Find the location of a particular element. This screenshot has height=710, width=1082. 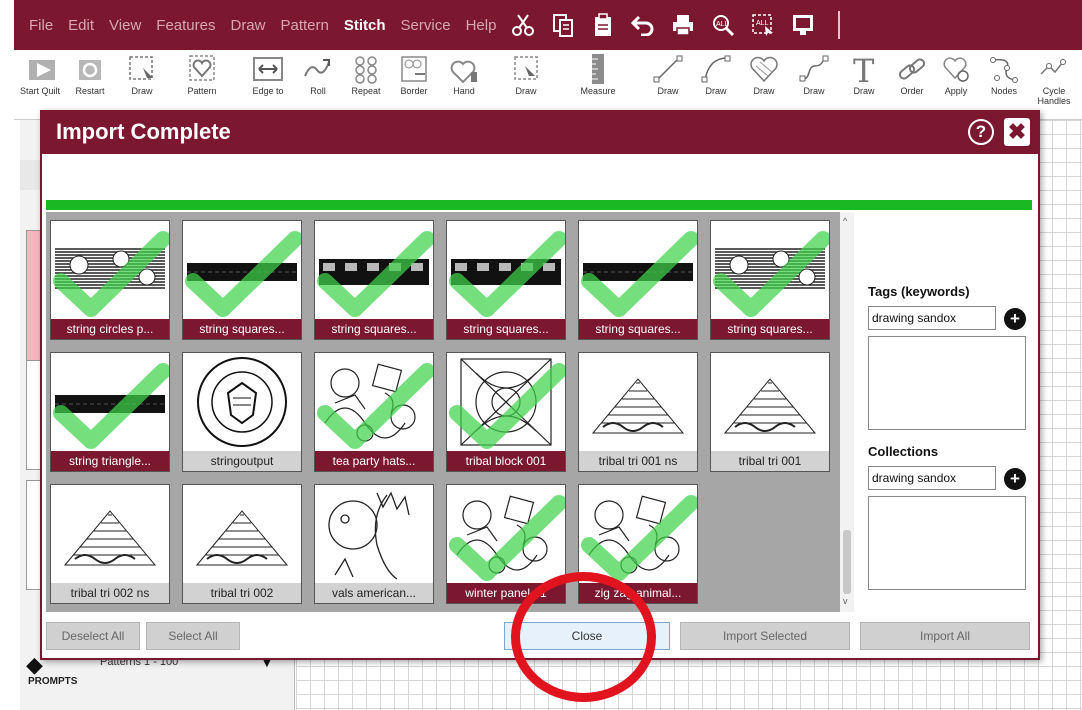

freehand-icon is located at coordinates (814, 68).